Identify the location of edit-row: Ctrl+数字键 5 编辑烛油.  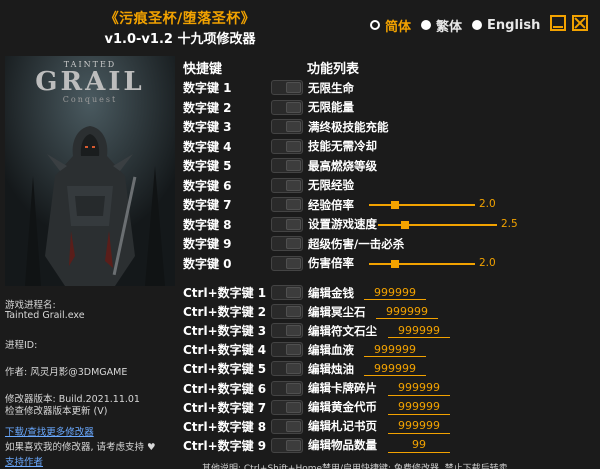
(388, 368).